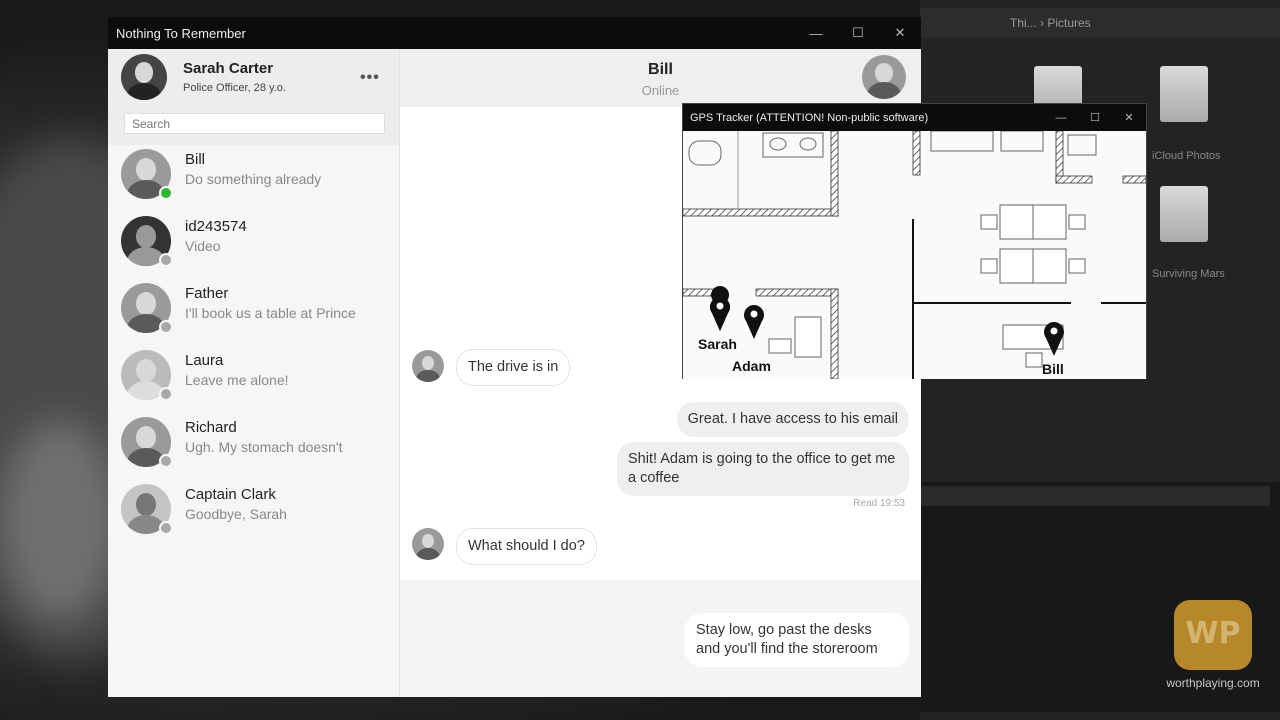 This screenshot has width=1280, height=720. Describe the element at coordinates (195, 159) in the screenshot. I see `contact-name: Bill` at that location.